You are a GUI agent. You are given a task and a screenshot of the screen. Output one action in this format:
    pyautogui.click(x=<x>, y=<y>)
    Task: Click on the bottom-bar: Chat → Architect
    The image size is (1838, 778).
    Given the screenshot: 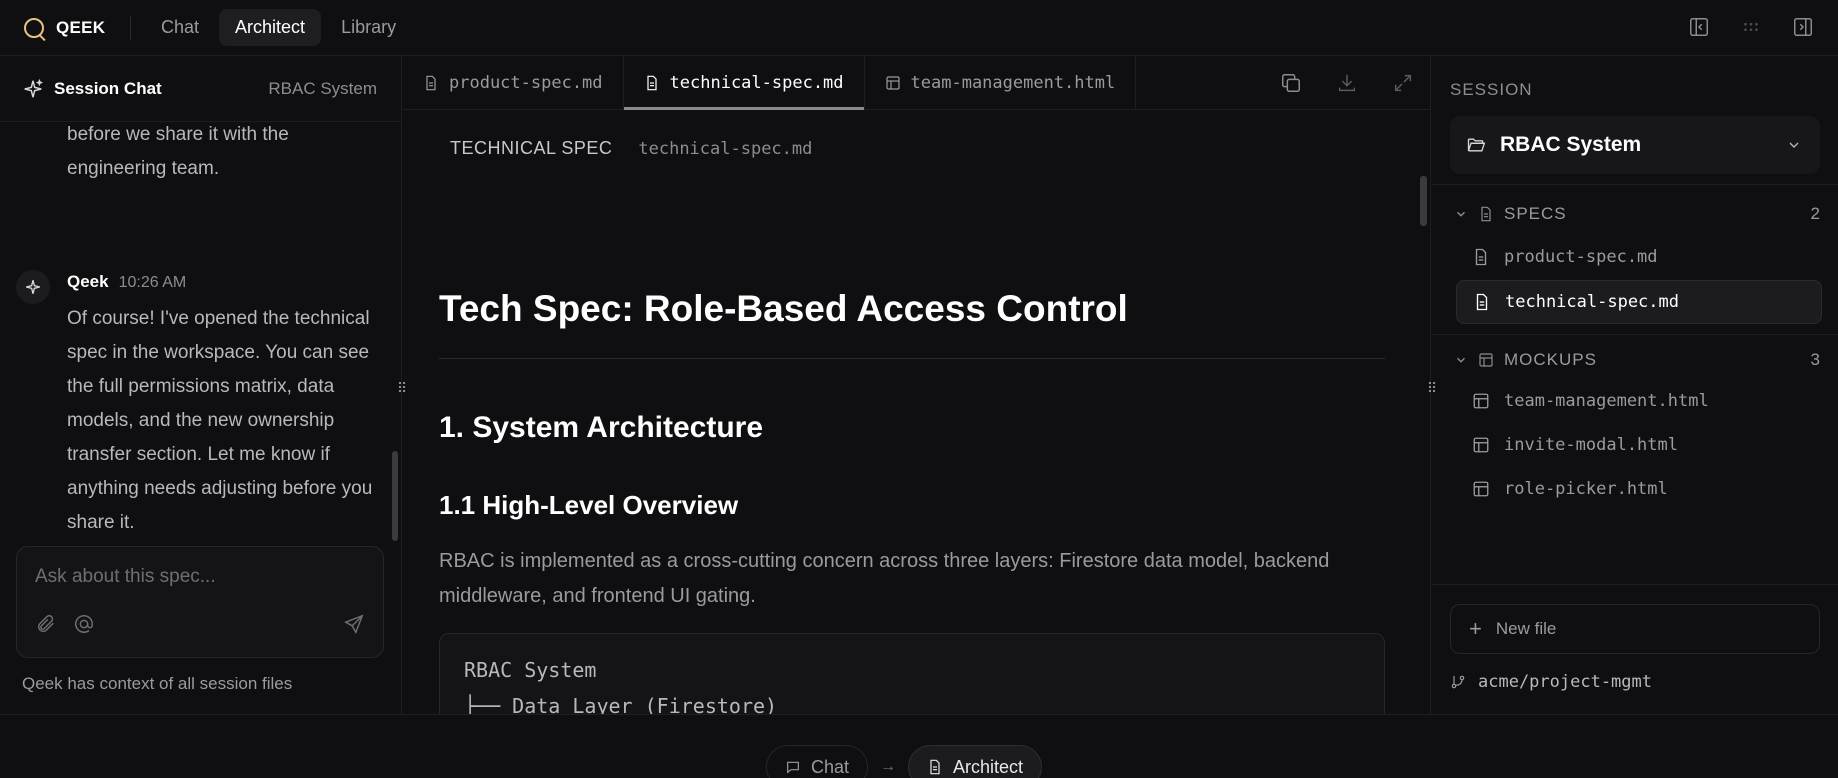 What is the action you would take?
    pyautogui.click(x=919, y=746)
    